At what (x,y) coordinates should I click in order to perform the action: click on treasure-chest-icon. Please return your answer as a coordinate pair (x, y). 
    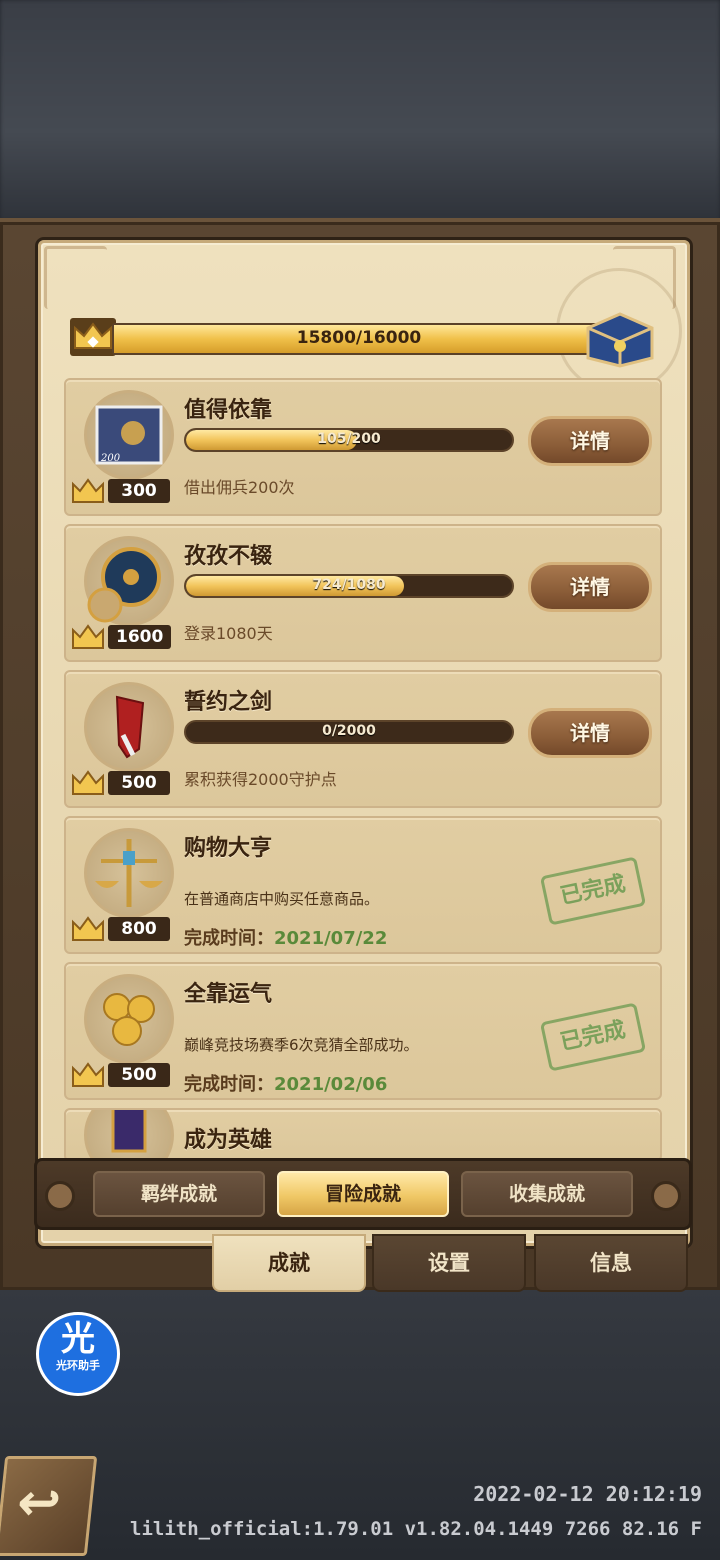
    Looking at the image, I should click on (620, 337).